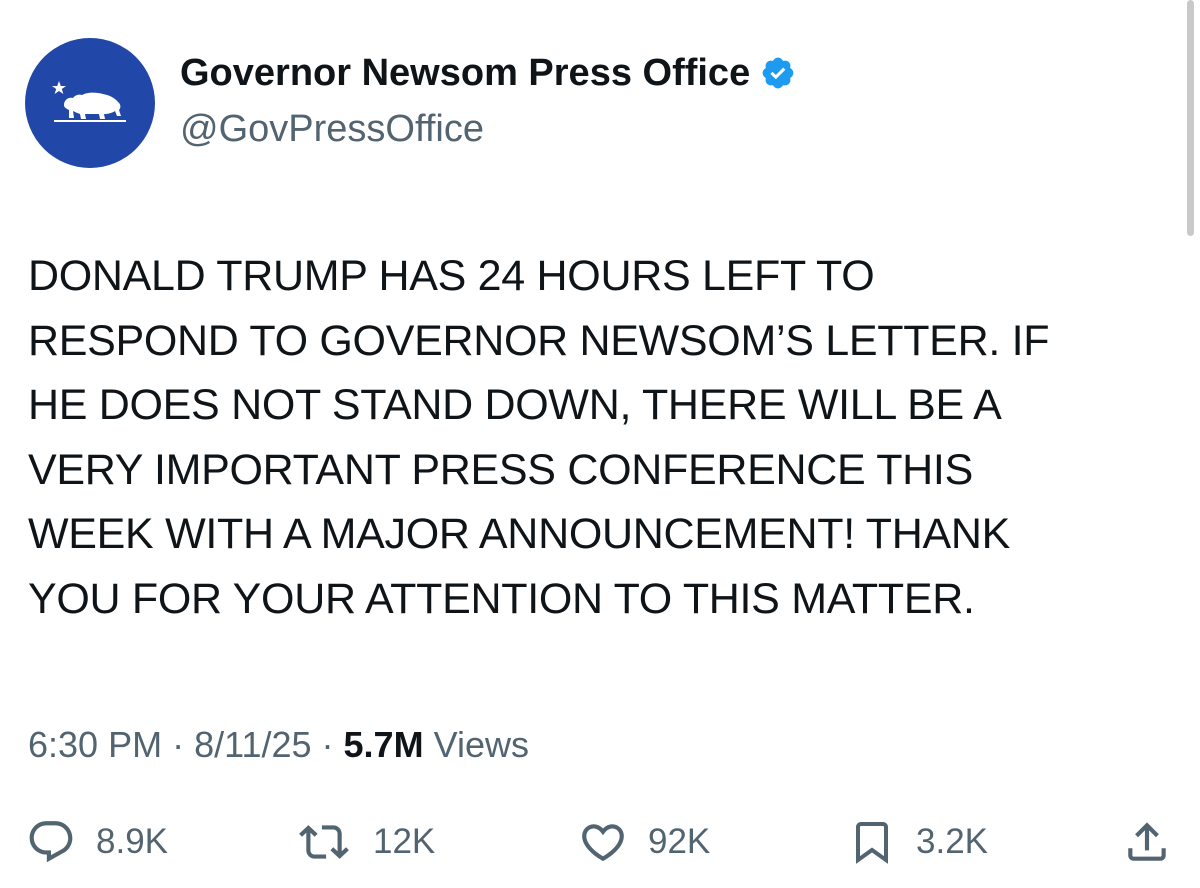 The height and width of the screenshot is (888, 1200). I want to click on share-button, so click(1147, 842).